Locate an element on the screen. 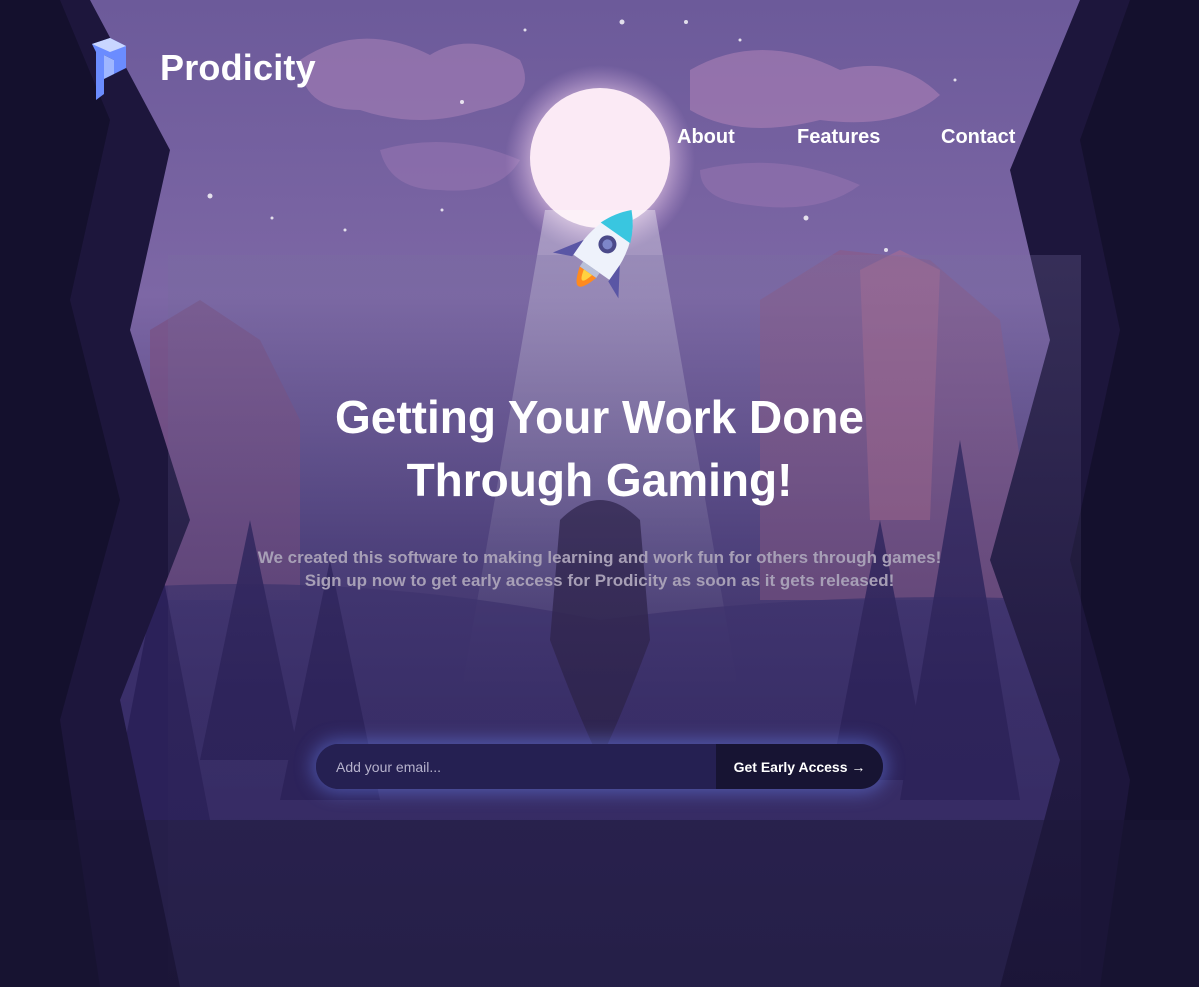 This screenshot has height=987, width=1199. brand-name: Prodicity is located at coordinates (238, 68).